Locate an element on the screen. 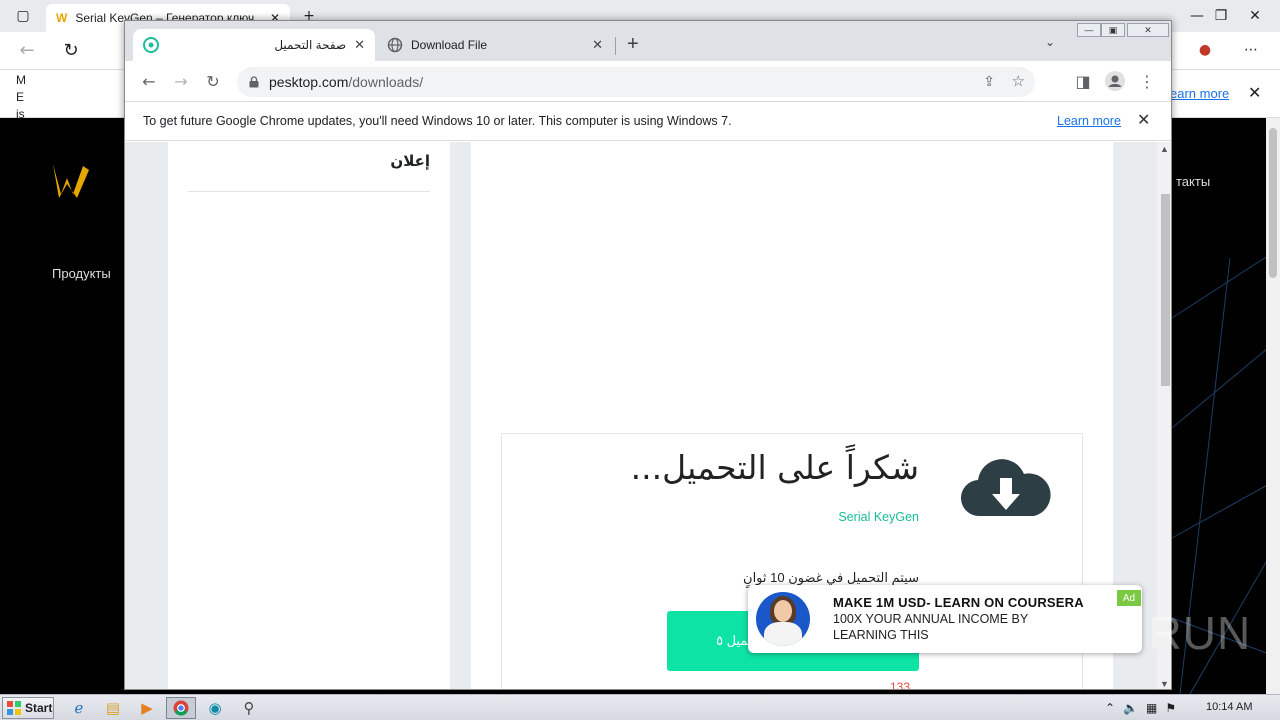 Image resolution: width=1280 pixels, height=720 pixels. profile-avatar-icon is located at coordinates (1115, 81).